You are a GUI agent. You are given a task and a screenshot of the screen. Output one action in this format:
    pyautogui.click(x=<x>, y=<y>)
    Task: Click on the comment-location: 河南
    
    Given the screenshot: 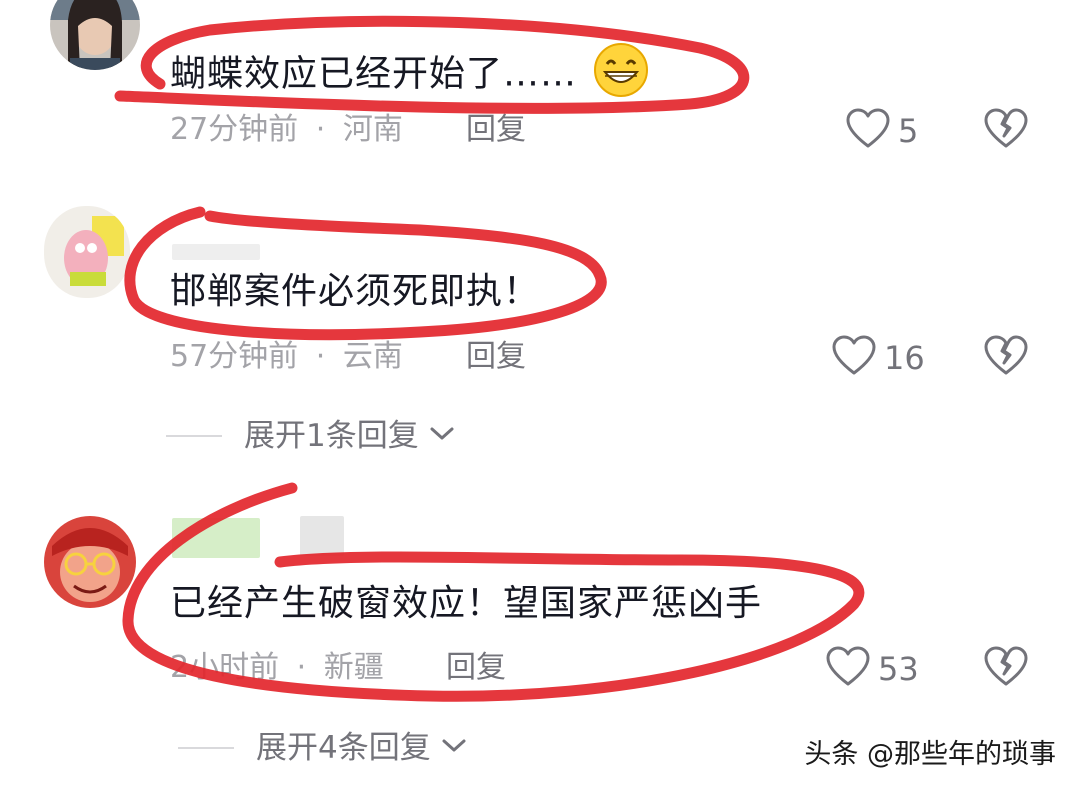 What is the action you would take?
    pyautogui.click(x=372, y=129)
    